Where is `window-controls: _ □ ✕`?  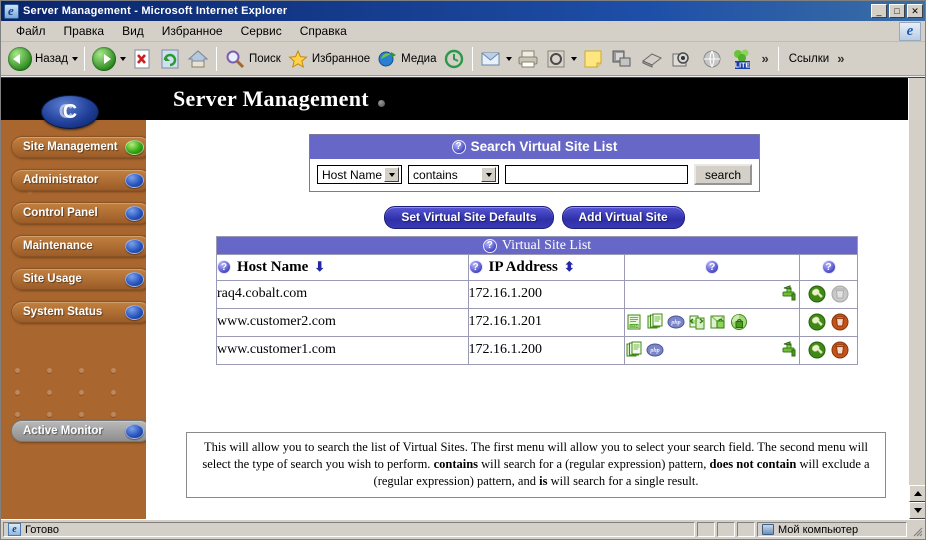
window-controls: _ □ ✕ is located at coordinates (897, 11).